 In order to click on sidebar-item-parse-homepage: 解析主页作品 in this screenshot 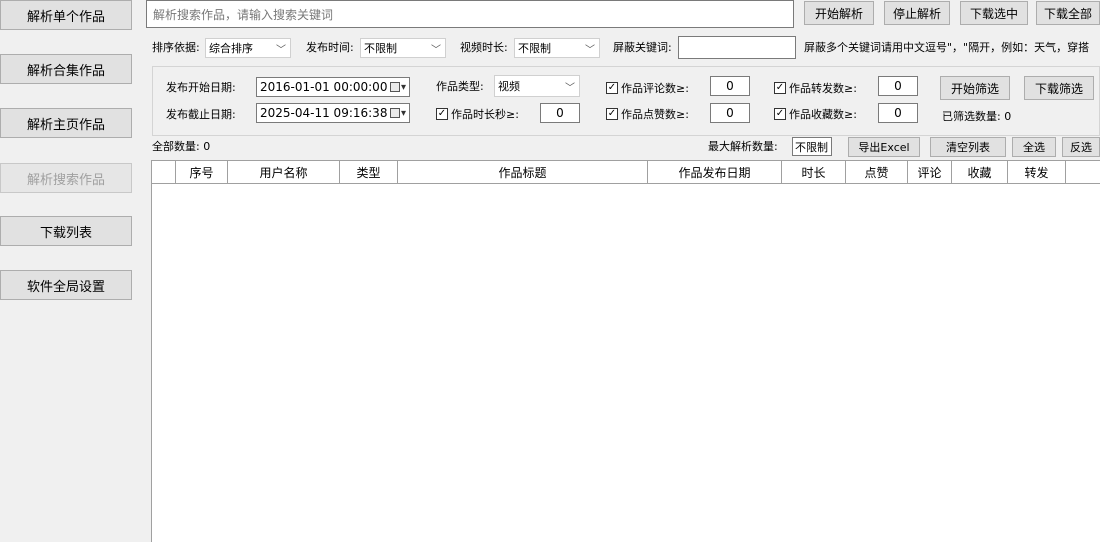, I will do `click(66, 123)`.